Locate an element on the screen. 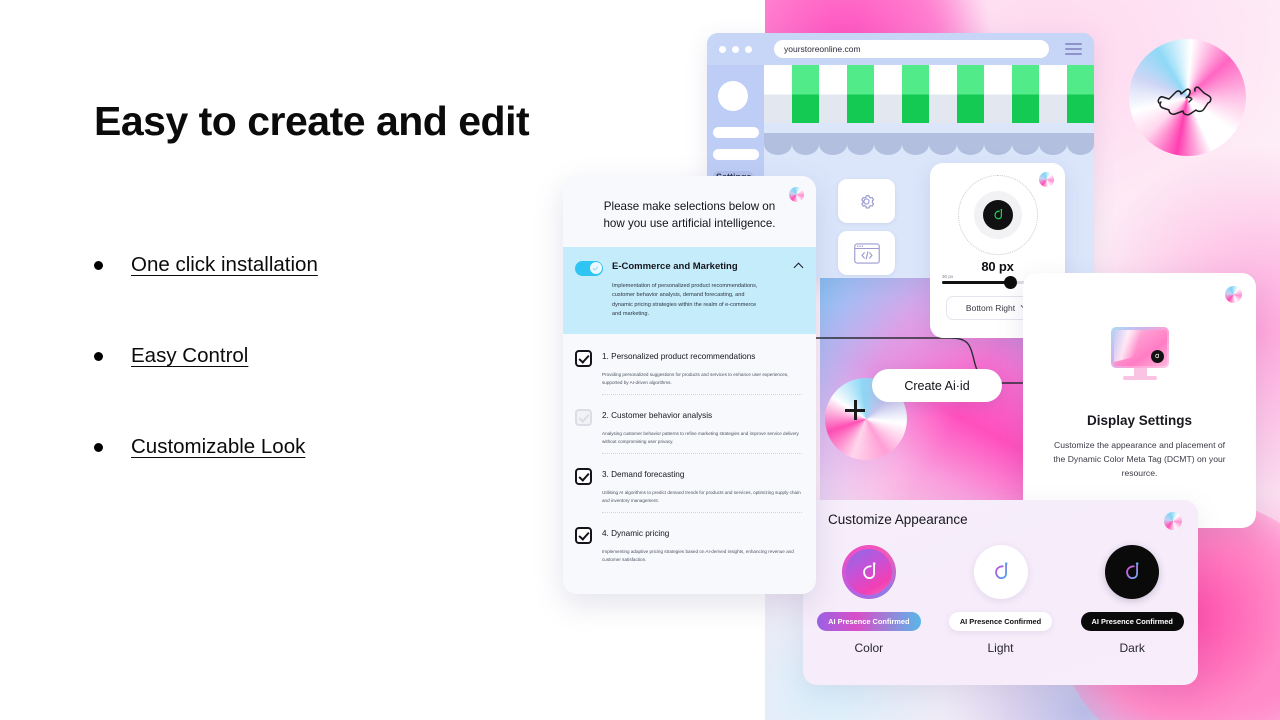 This screenshot has width=1280, height=720. ai-id-badge-icon is located at coordinates (1157, 356).